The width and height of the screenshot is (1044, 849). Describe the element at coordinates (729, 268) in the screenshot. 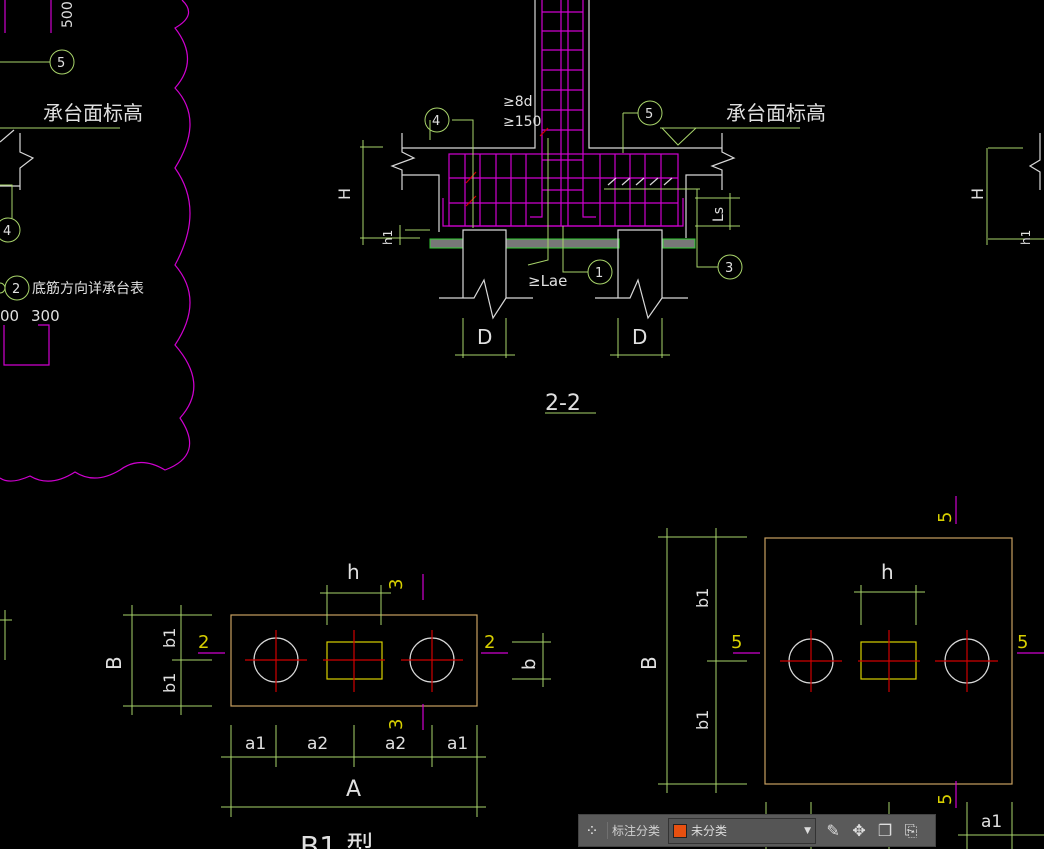

I see `callout-3: 3` at that location.